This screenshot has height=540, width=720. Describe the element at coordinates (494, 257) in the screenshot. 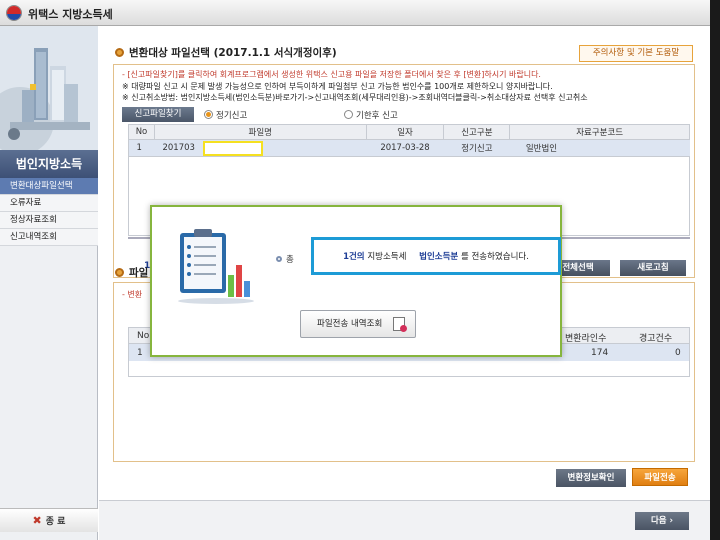

I see `dialog-suffix: 를 전송하였습니다.` at that location.